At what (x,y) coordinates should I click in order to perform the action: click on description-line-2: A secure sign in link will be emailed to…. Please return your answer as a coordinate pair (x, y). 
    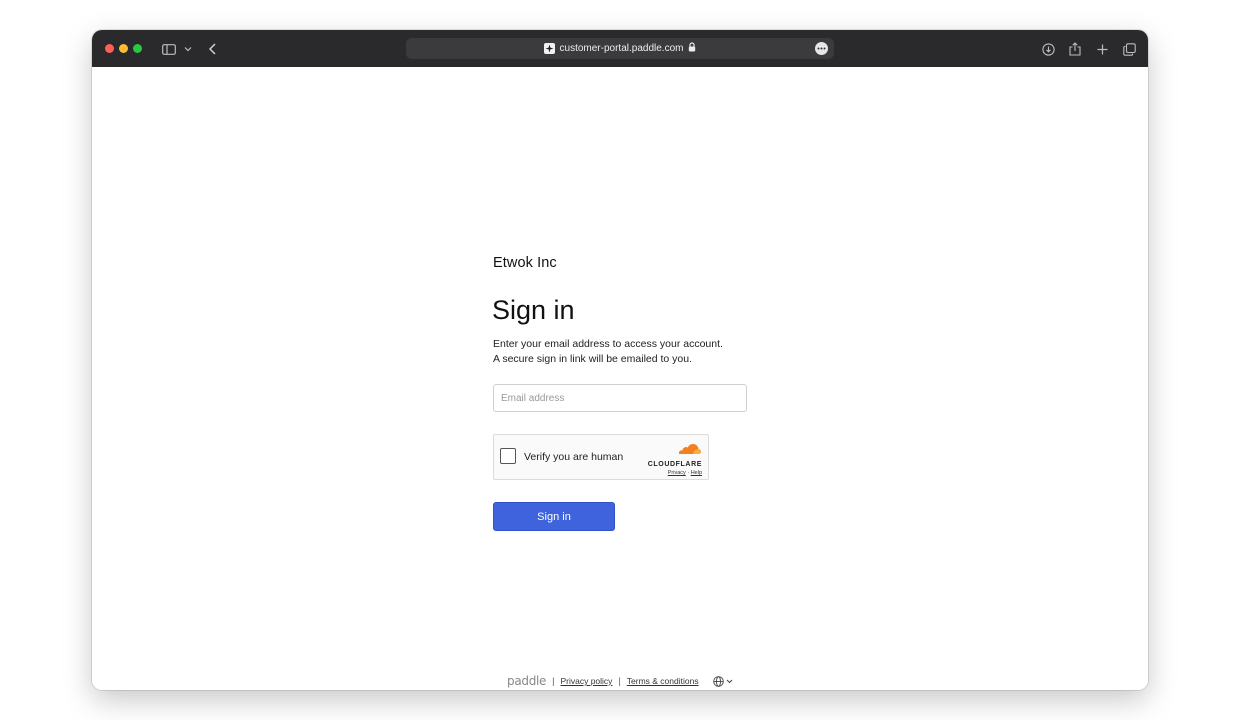
    Looking at the image, I should click on (593, 358).